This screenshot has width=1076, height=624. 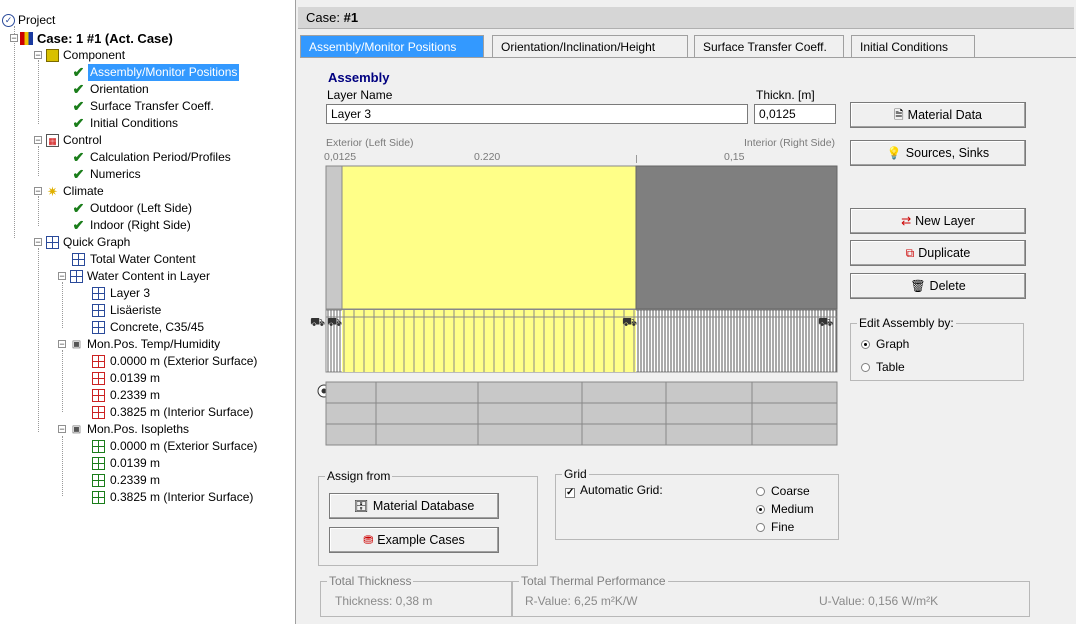 What do you see at coordinates (323, 17) in the screenshot?
I see `case-prefix: Case:` at bounding box center [323, 17].